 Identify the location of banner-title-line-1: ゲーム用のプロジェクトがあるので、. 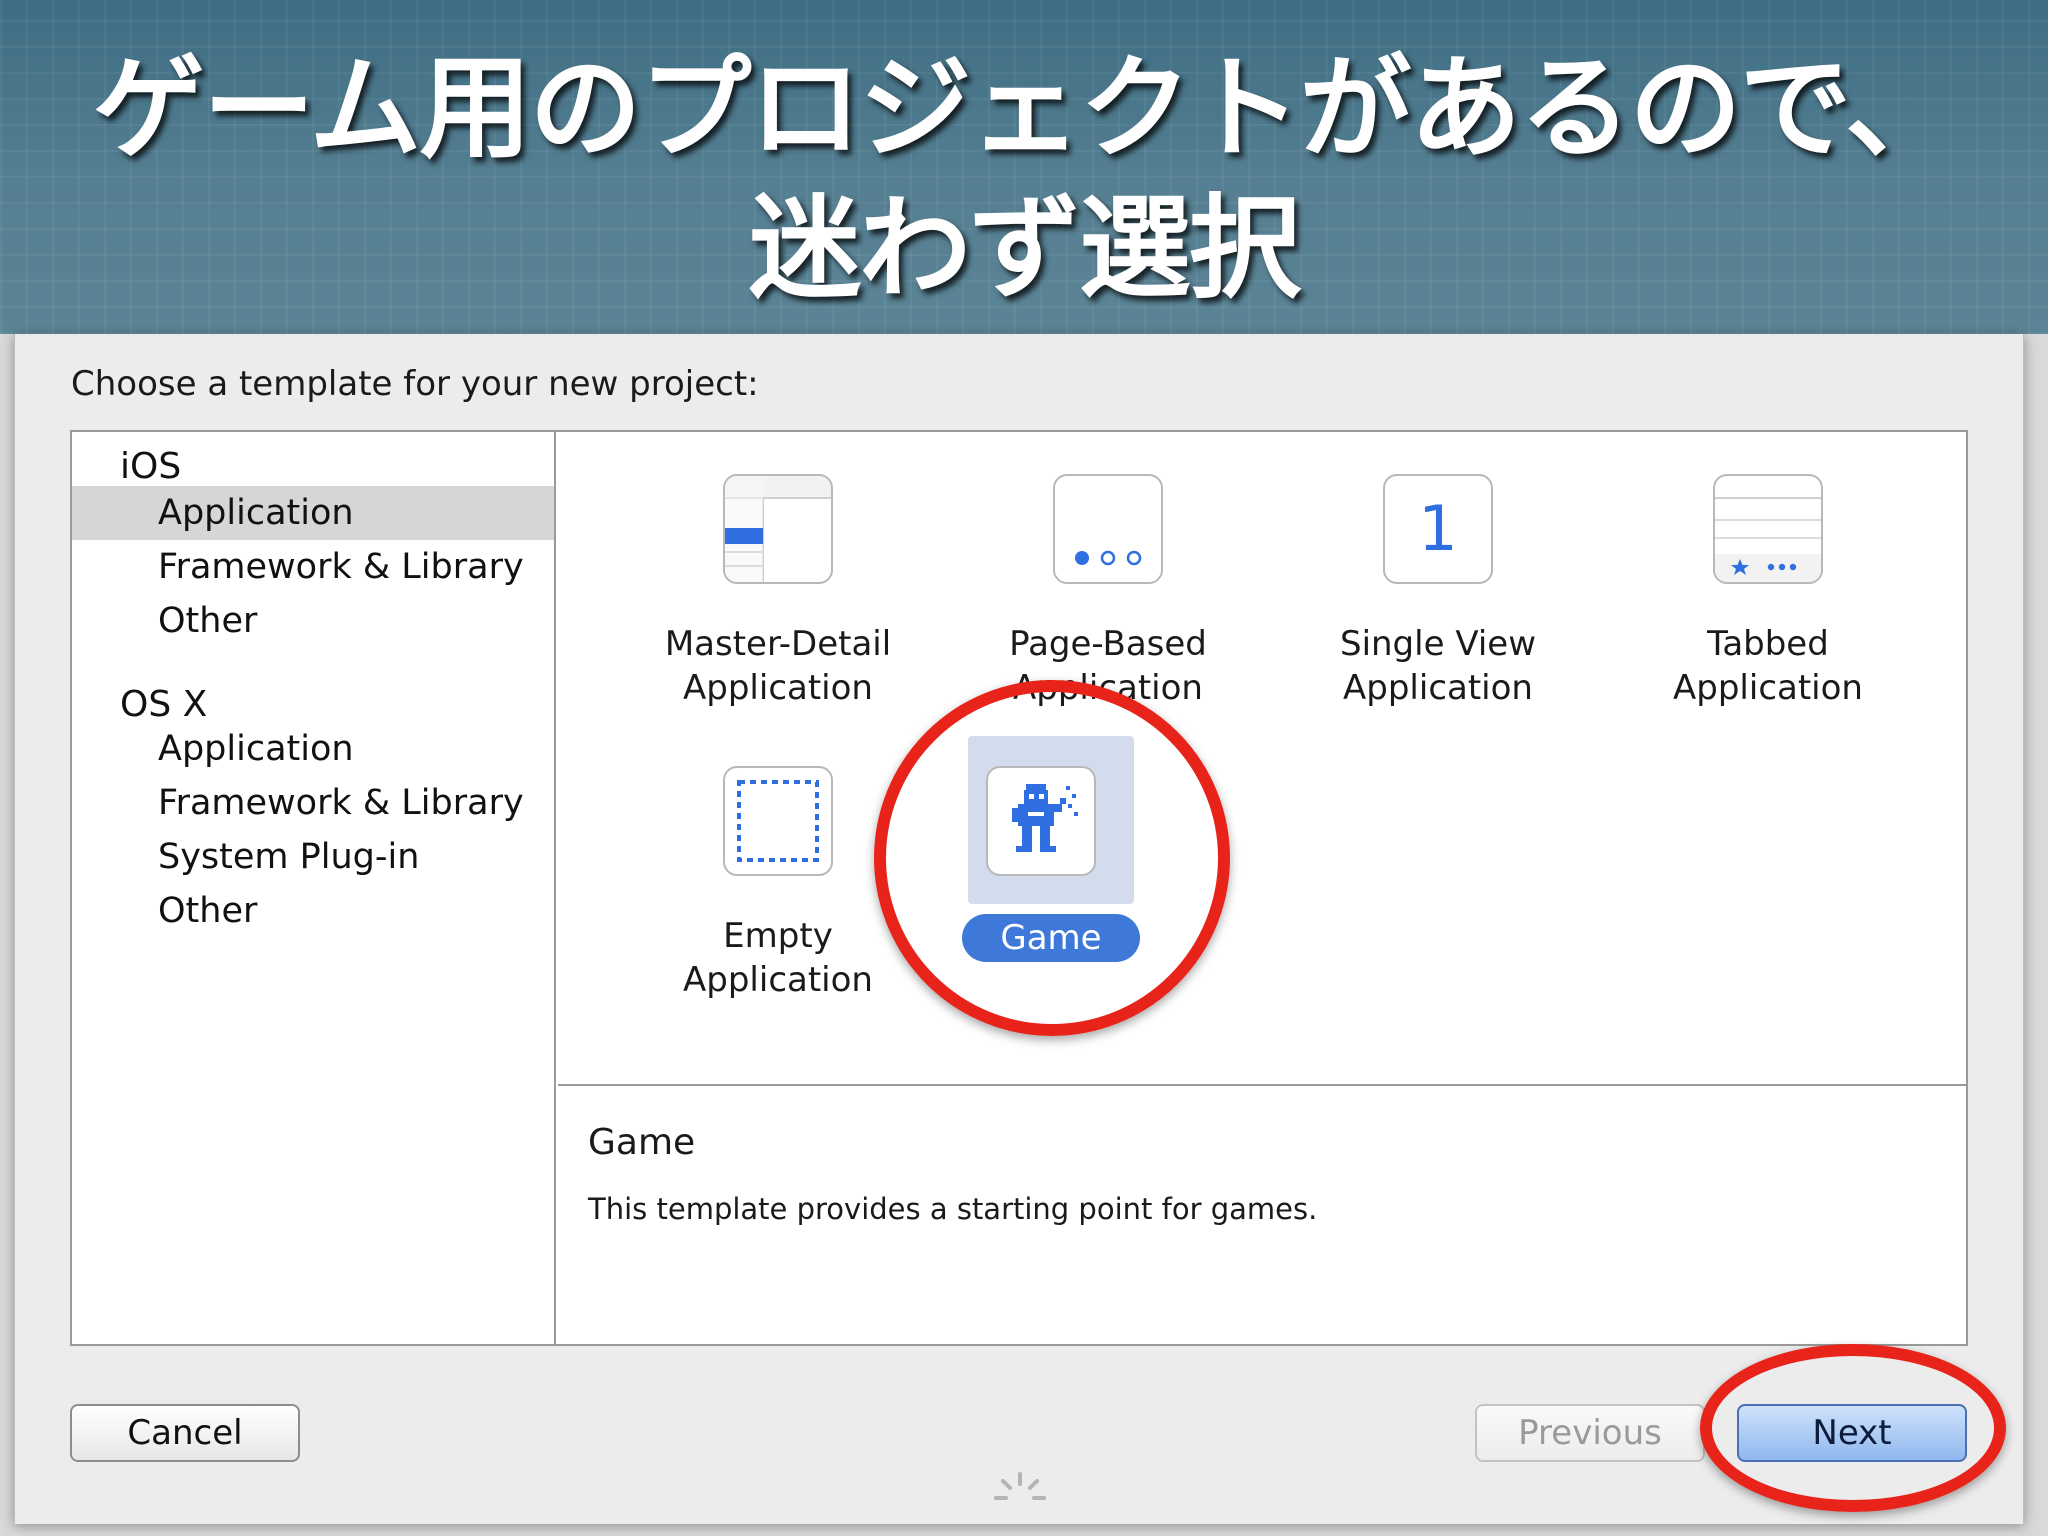
(1024, 109).